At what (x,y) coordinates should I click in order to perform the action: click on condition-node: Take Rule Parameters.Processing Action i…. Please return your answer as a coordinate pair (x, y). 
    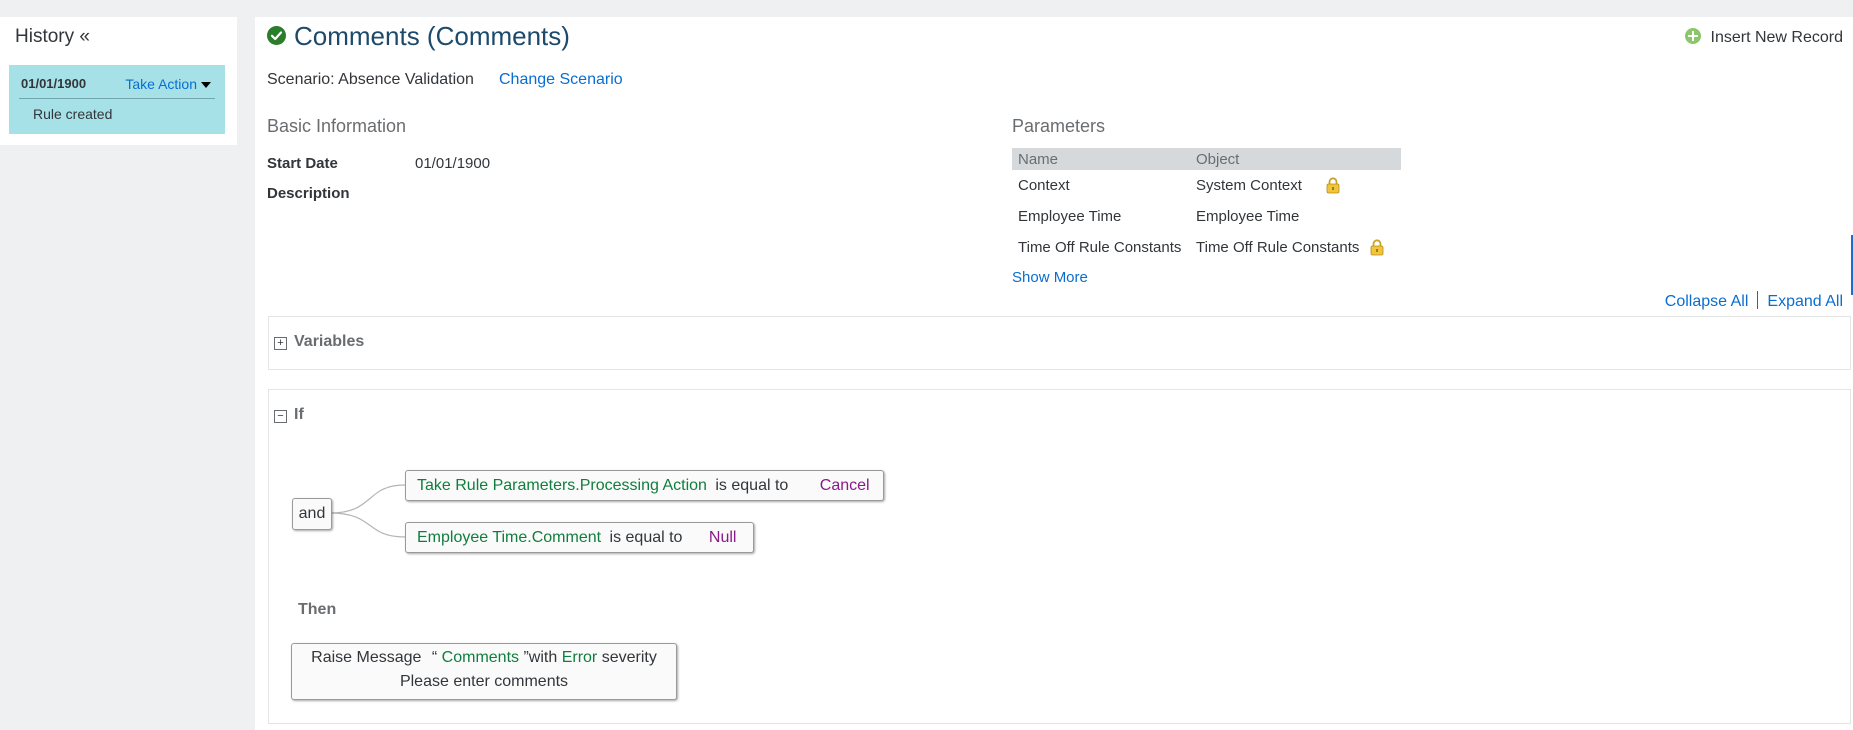
    Looking at the image, I should click on (644, 485).